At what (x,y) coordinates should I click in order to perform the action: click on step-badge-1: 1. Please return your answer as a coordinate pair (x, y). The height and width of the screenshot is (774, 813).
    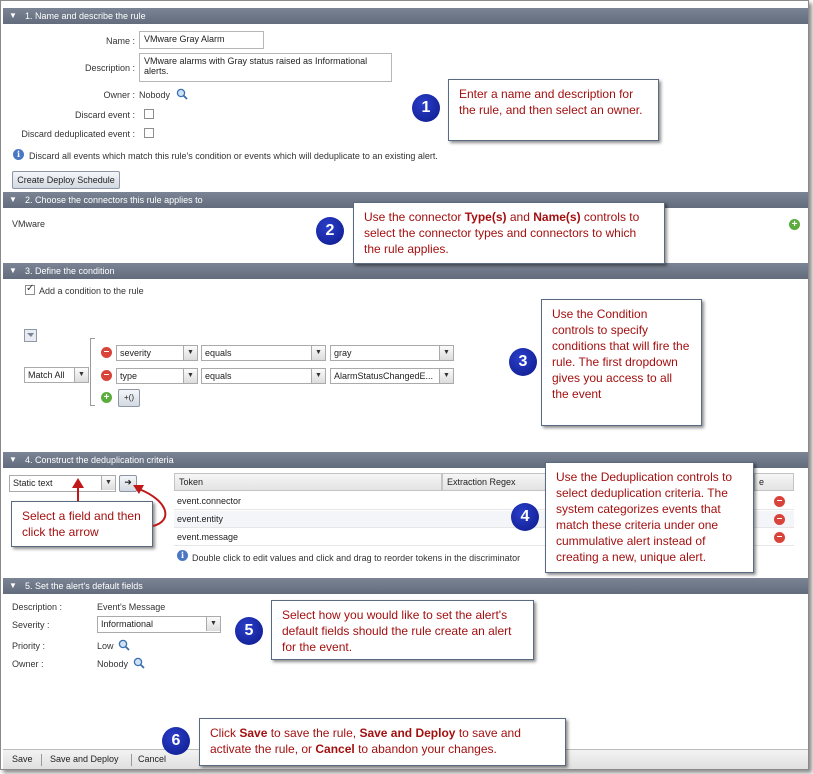
    Looking at the image, I should click on (426, 108).